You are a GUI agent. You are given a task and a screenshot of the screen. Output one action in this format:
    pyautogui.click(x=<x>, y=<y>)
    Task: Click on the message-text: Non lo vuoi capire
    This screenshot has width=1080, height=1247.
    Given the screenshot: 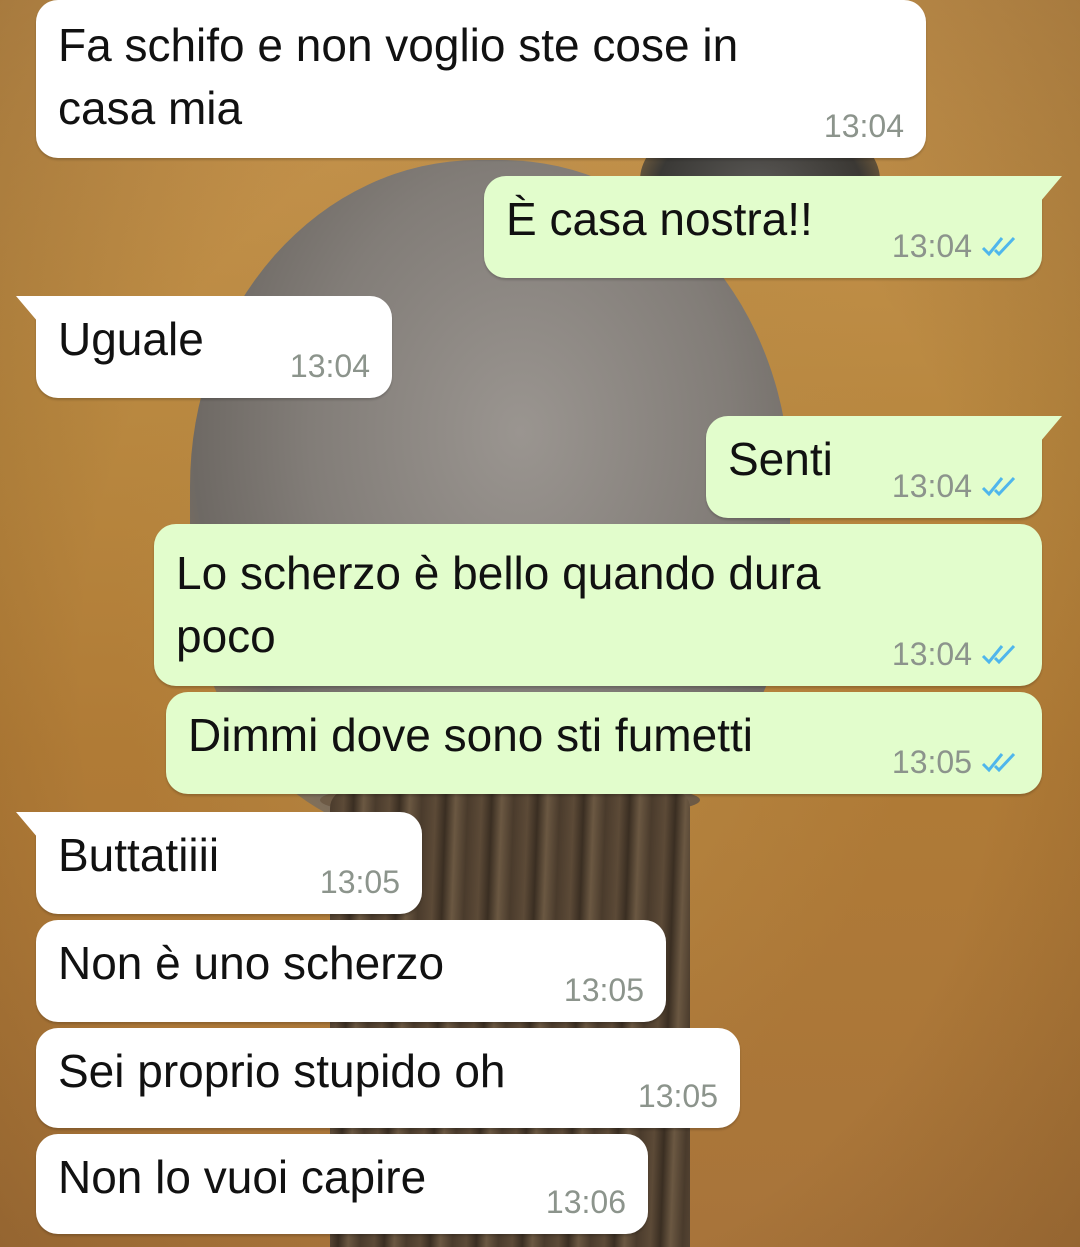 What is the action you would take?
    pyautogui.click(x=242, y=1177)
    